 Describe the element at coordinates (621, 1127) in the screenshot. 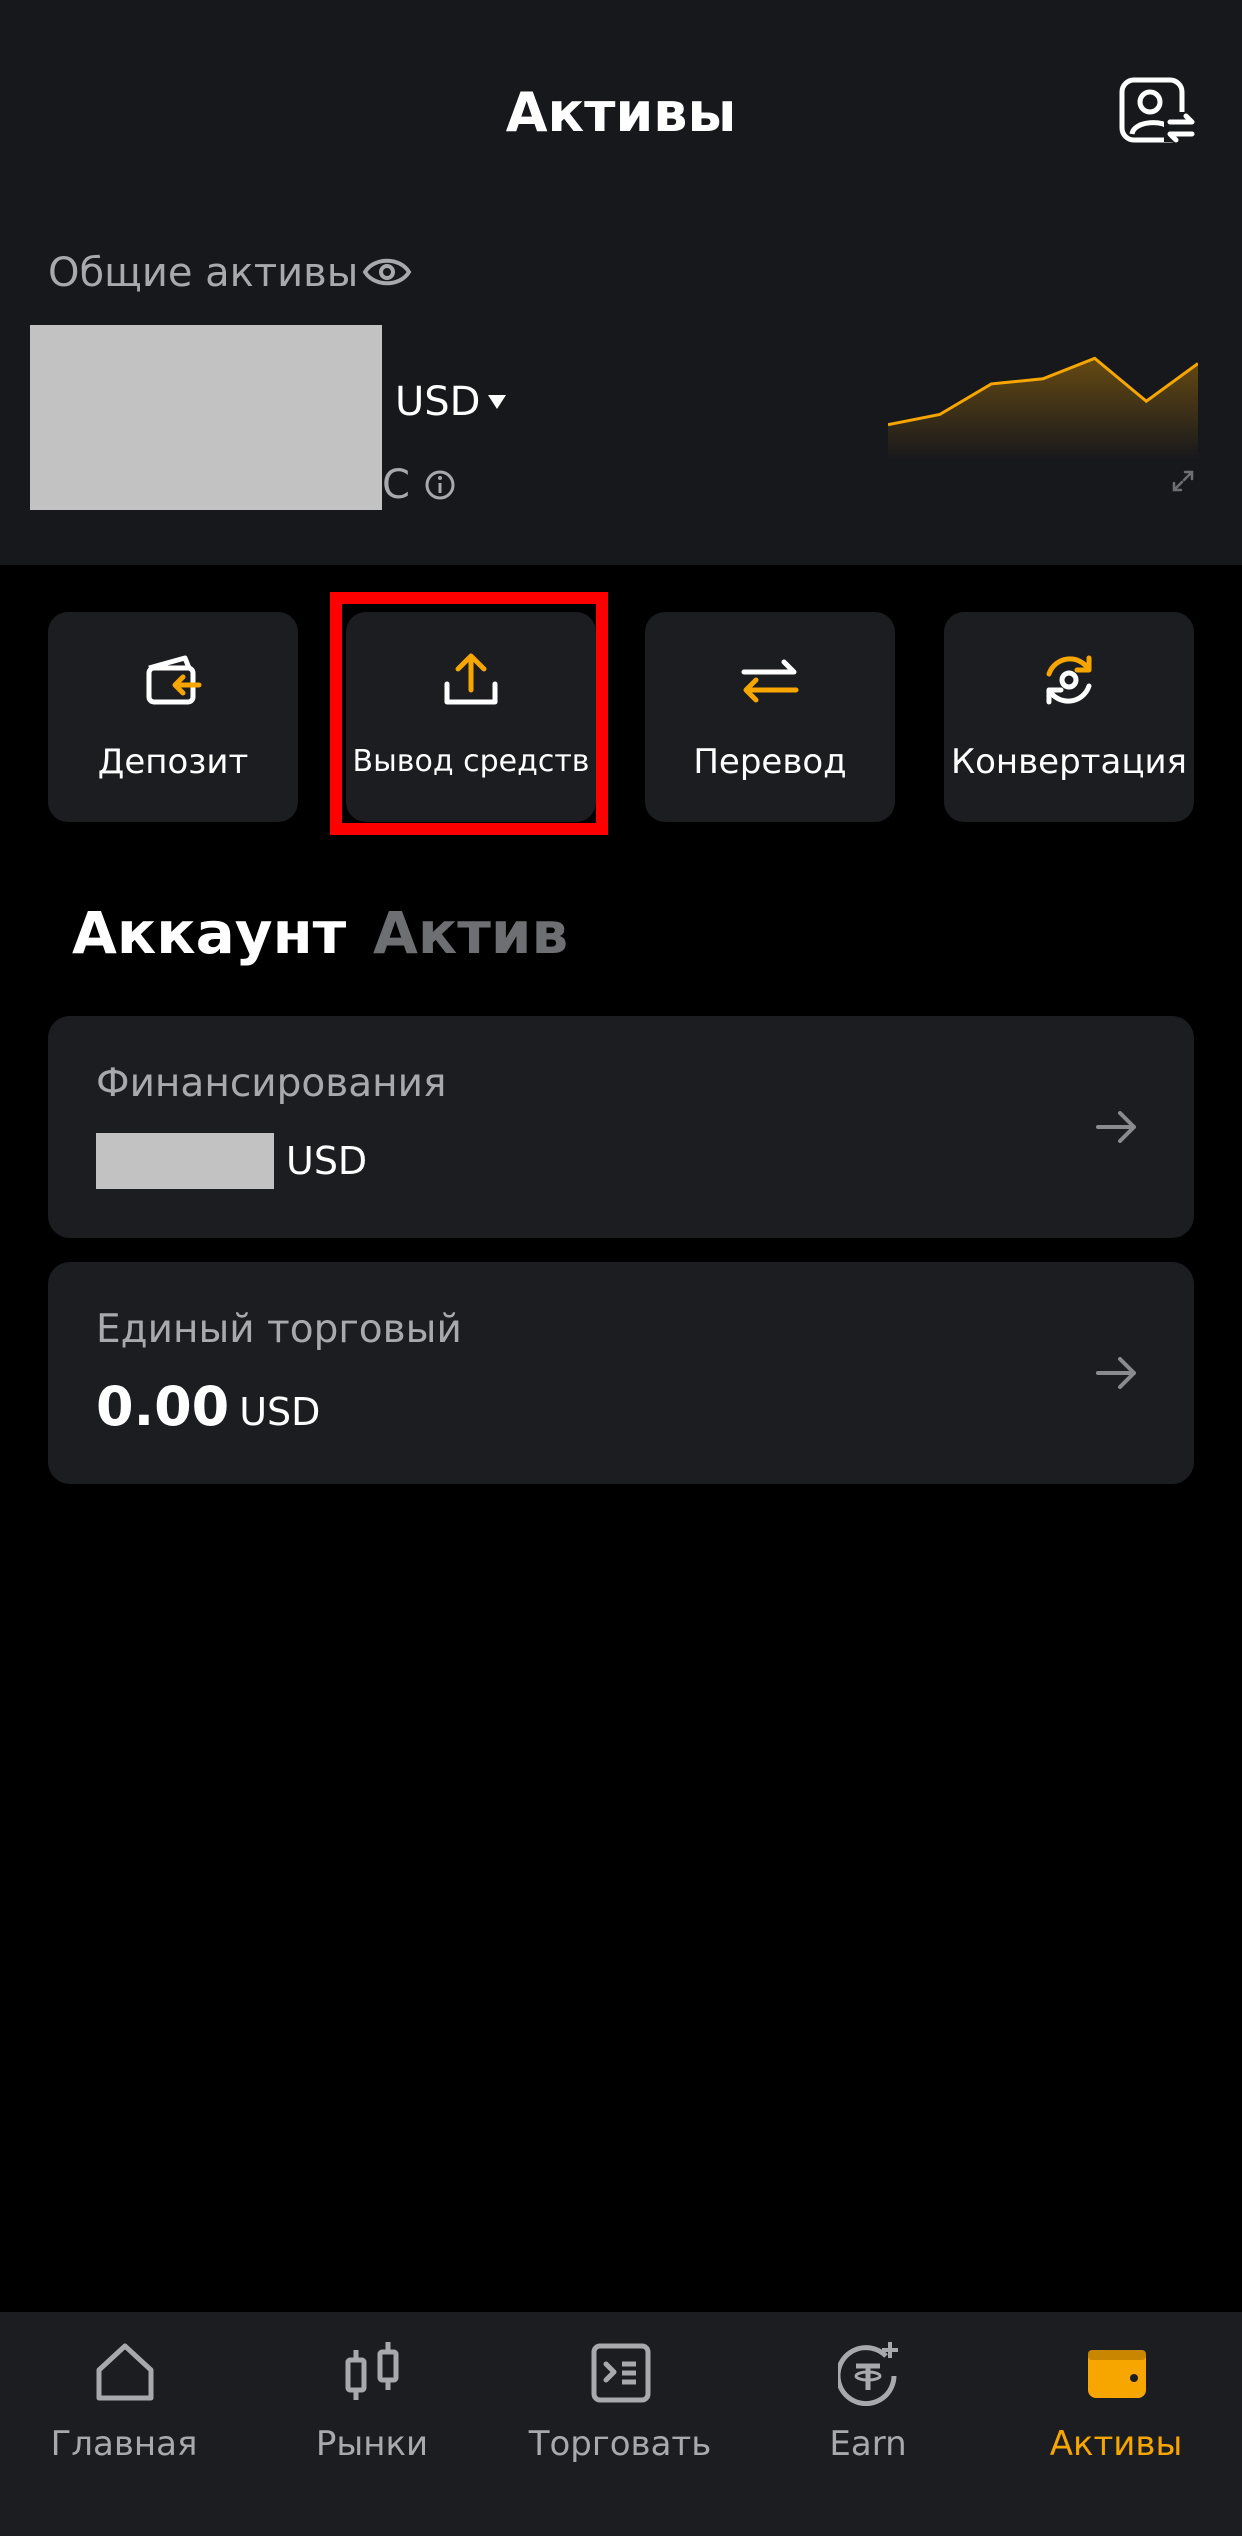

I see `account-card-funding: Финансирования USD` at that location.